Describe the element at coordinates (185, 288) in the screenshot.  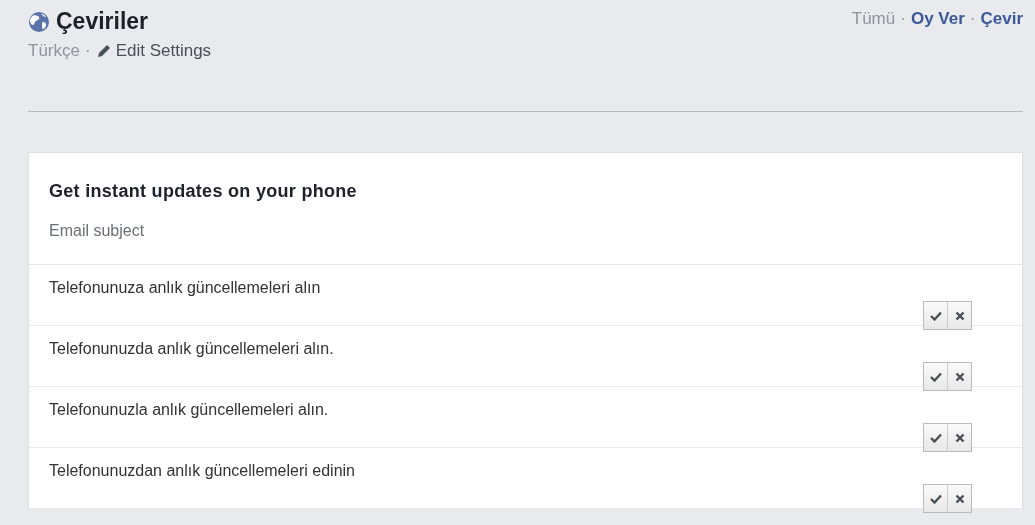
I see `translation-text: Telefonunuza anlık güncellemeleri alın` at that location.